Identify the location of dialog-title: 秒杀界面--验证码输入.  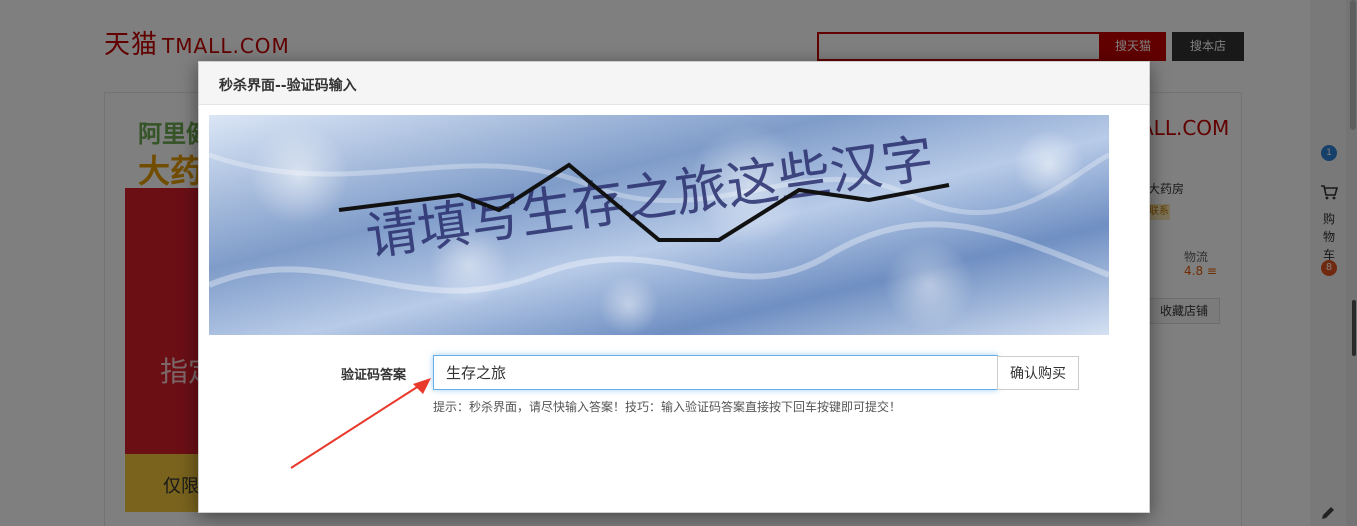
(288, 86).